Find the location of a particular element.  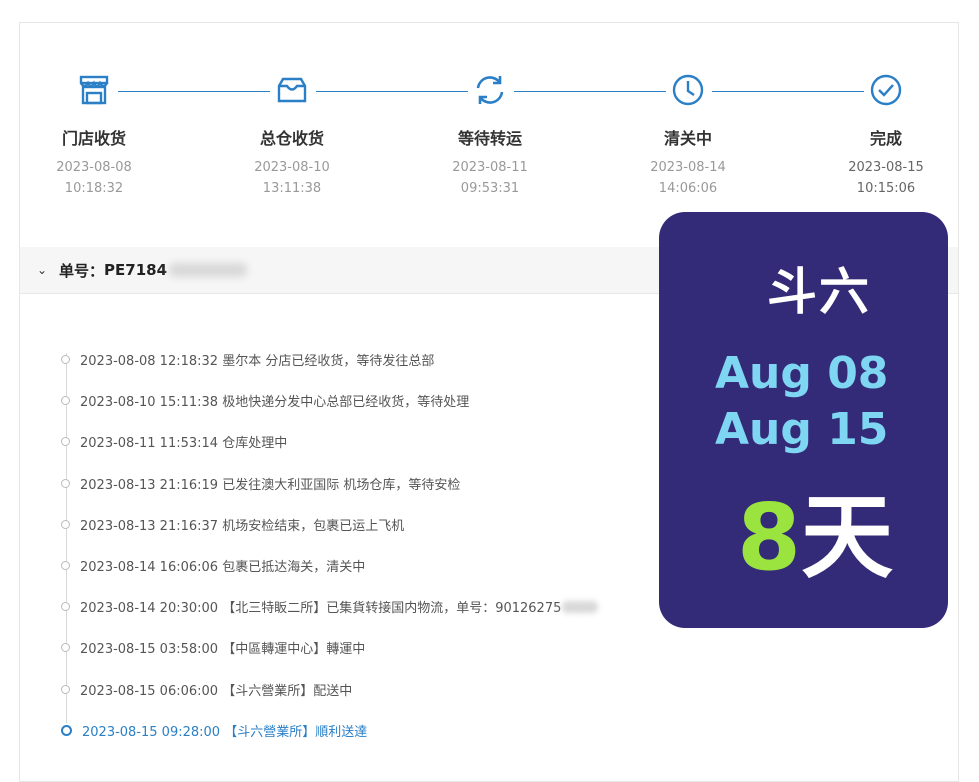

redacted-tracking-digits is located at coordinates (580, 606).